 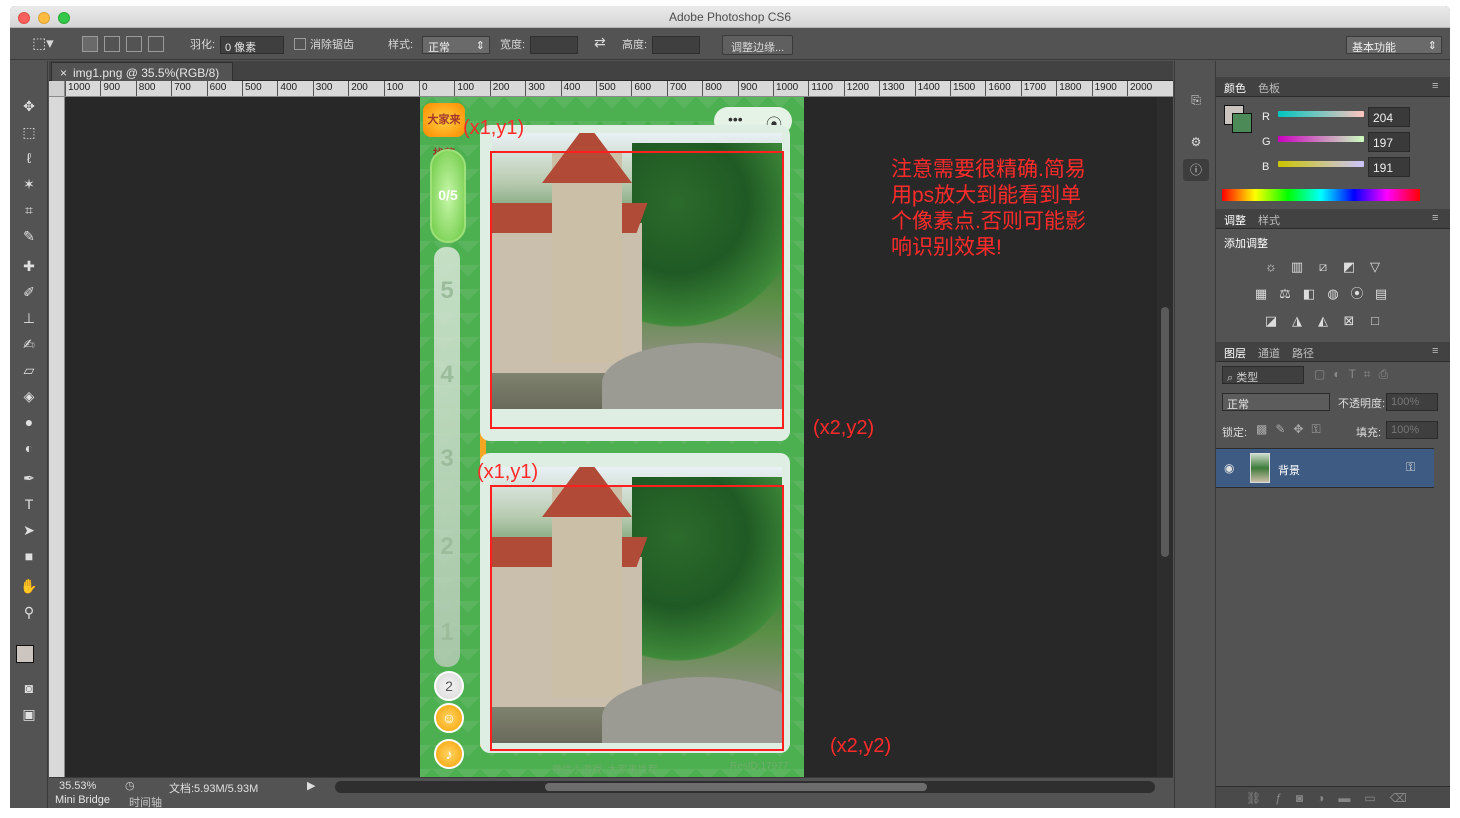 What do you see at coordinates (1389, 142) in the screenshot?
I see `g-input: 197` at bounding box center [1389, 142].